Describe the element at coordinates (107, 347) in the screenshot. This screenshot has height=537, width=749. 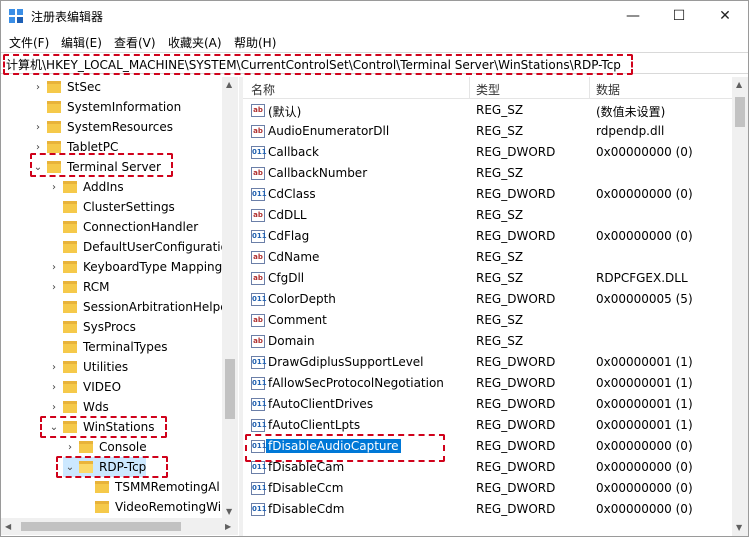
I see `tree-item: TerminalTypes` at that location.